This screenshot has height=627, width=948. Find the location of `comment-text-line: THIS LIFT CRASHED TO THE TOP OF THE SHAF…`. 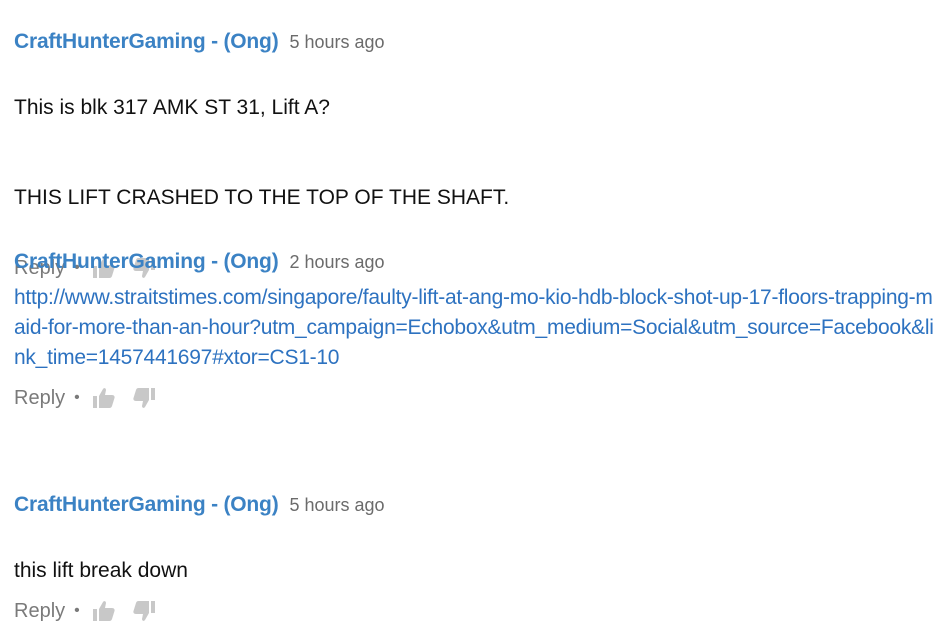

comment-text-line: THIS LIFT CRASHED TO THE TOP OF THE SHAF… is located at coordinates (262, 197).